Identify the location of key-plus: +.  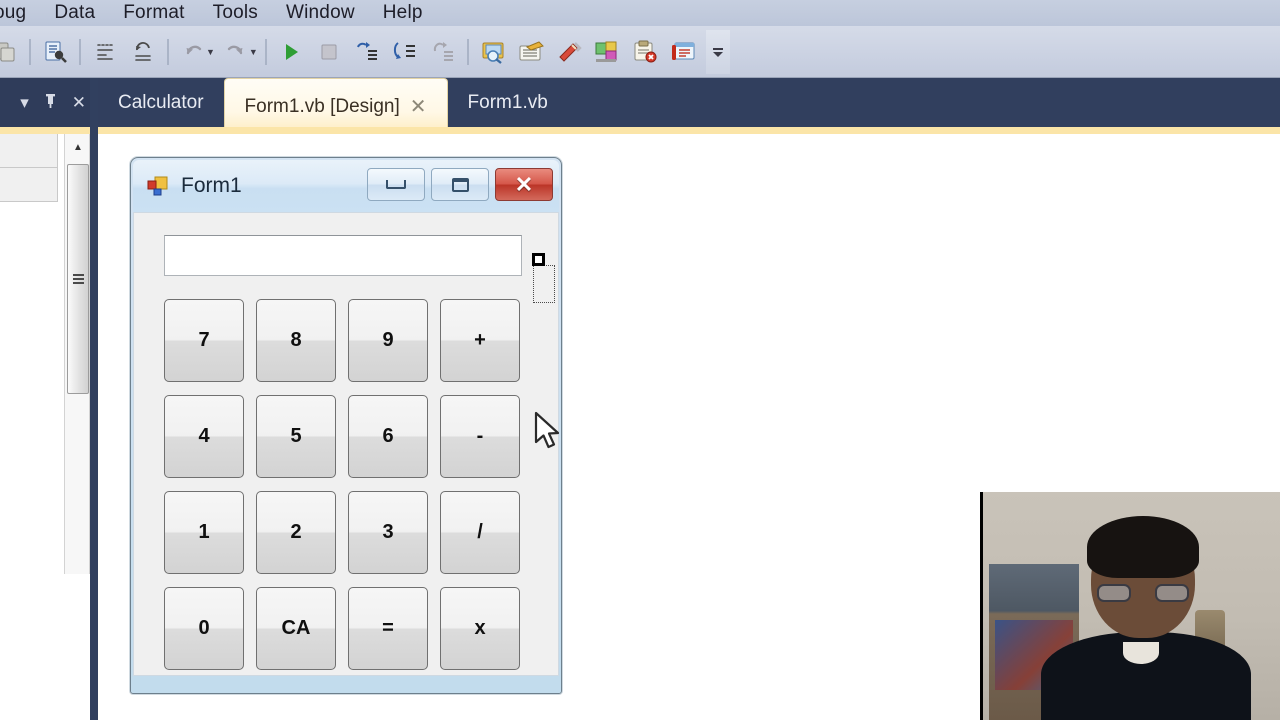
(480, 340).